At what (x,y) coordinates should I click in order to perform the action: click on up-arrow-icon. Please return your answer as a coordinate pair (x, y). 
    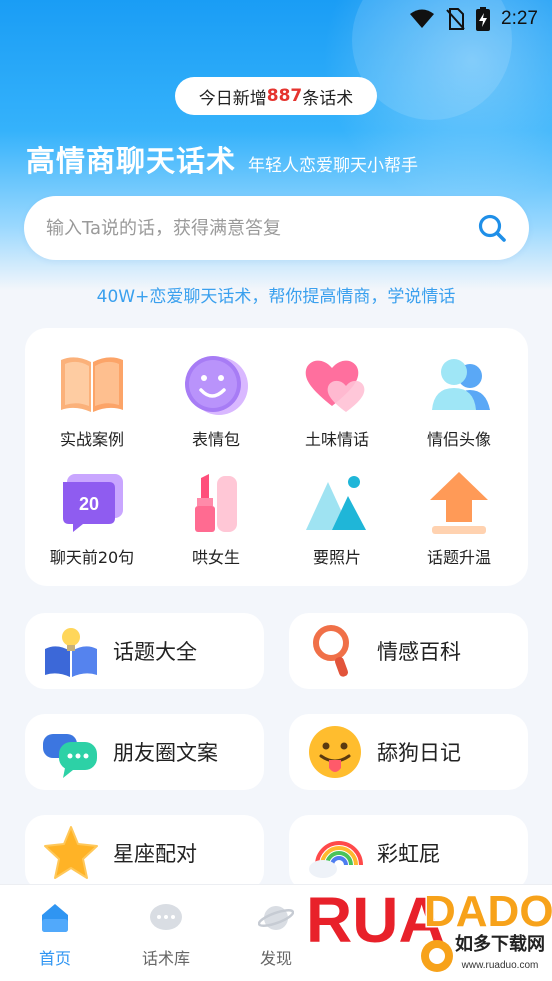
    Looking at the image, I should click on (459, 503).